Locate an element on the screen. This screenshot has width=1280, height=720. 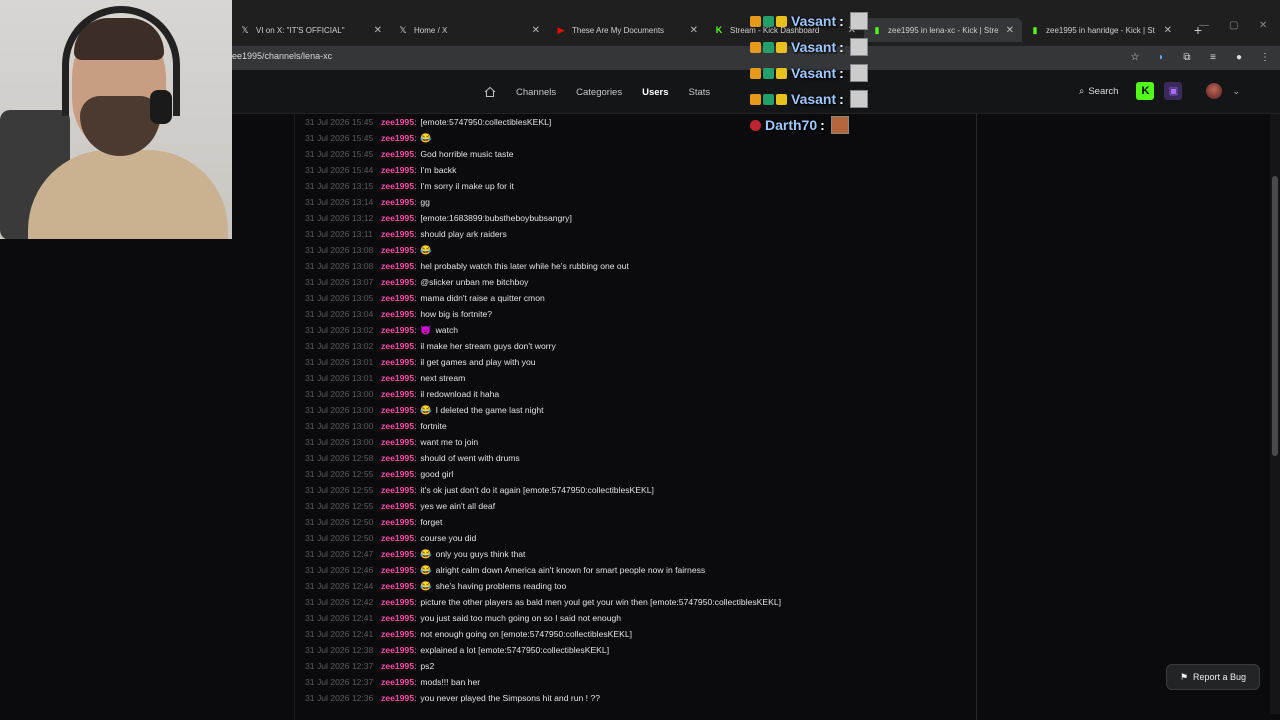
message-text: course you did is located at coordinates (448, 538).